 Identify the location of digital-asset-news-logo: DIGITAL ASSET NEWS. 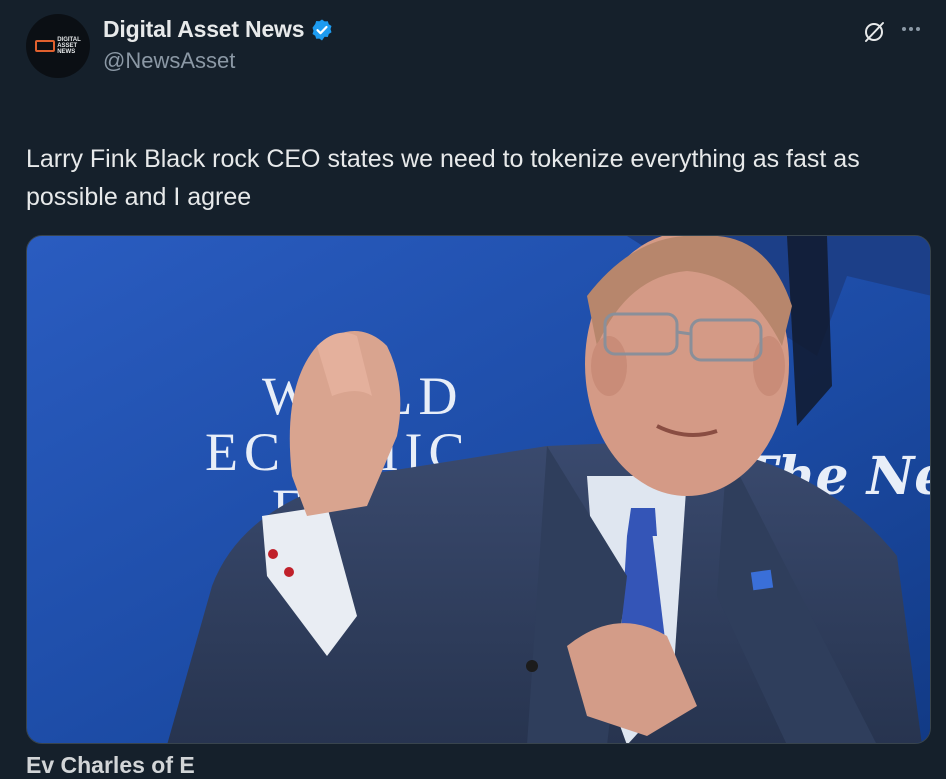
(58, 46).